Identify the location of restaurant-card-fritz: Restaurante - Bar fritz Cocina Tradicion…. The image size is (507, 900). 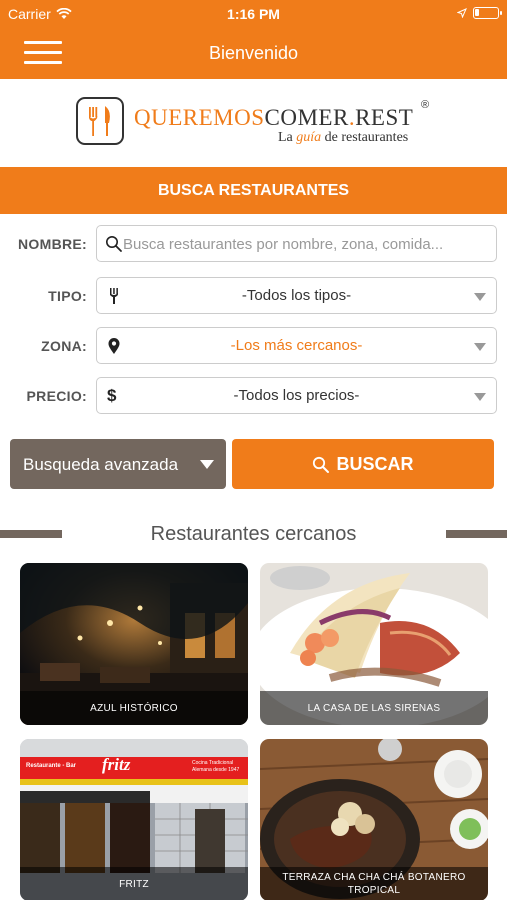
(134, 819).